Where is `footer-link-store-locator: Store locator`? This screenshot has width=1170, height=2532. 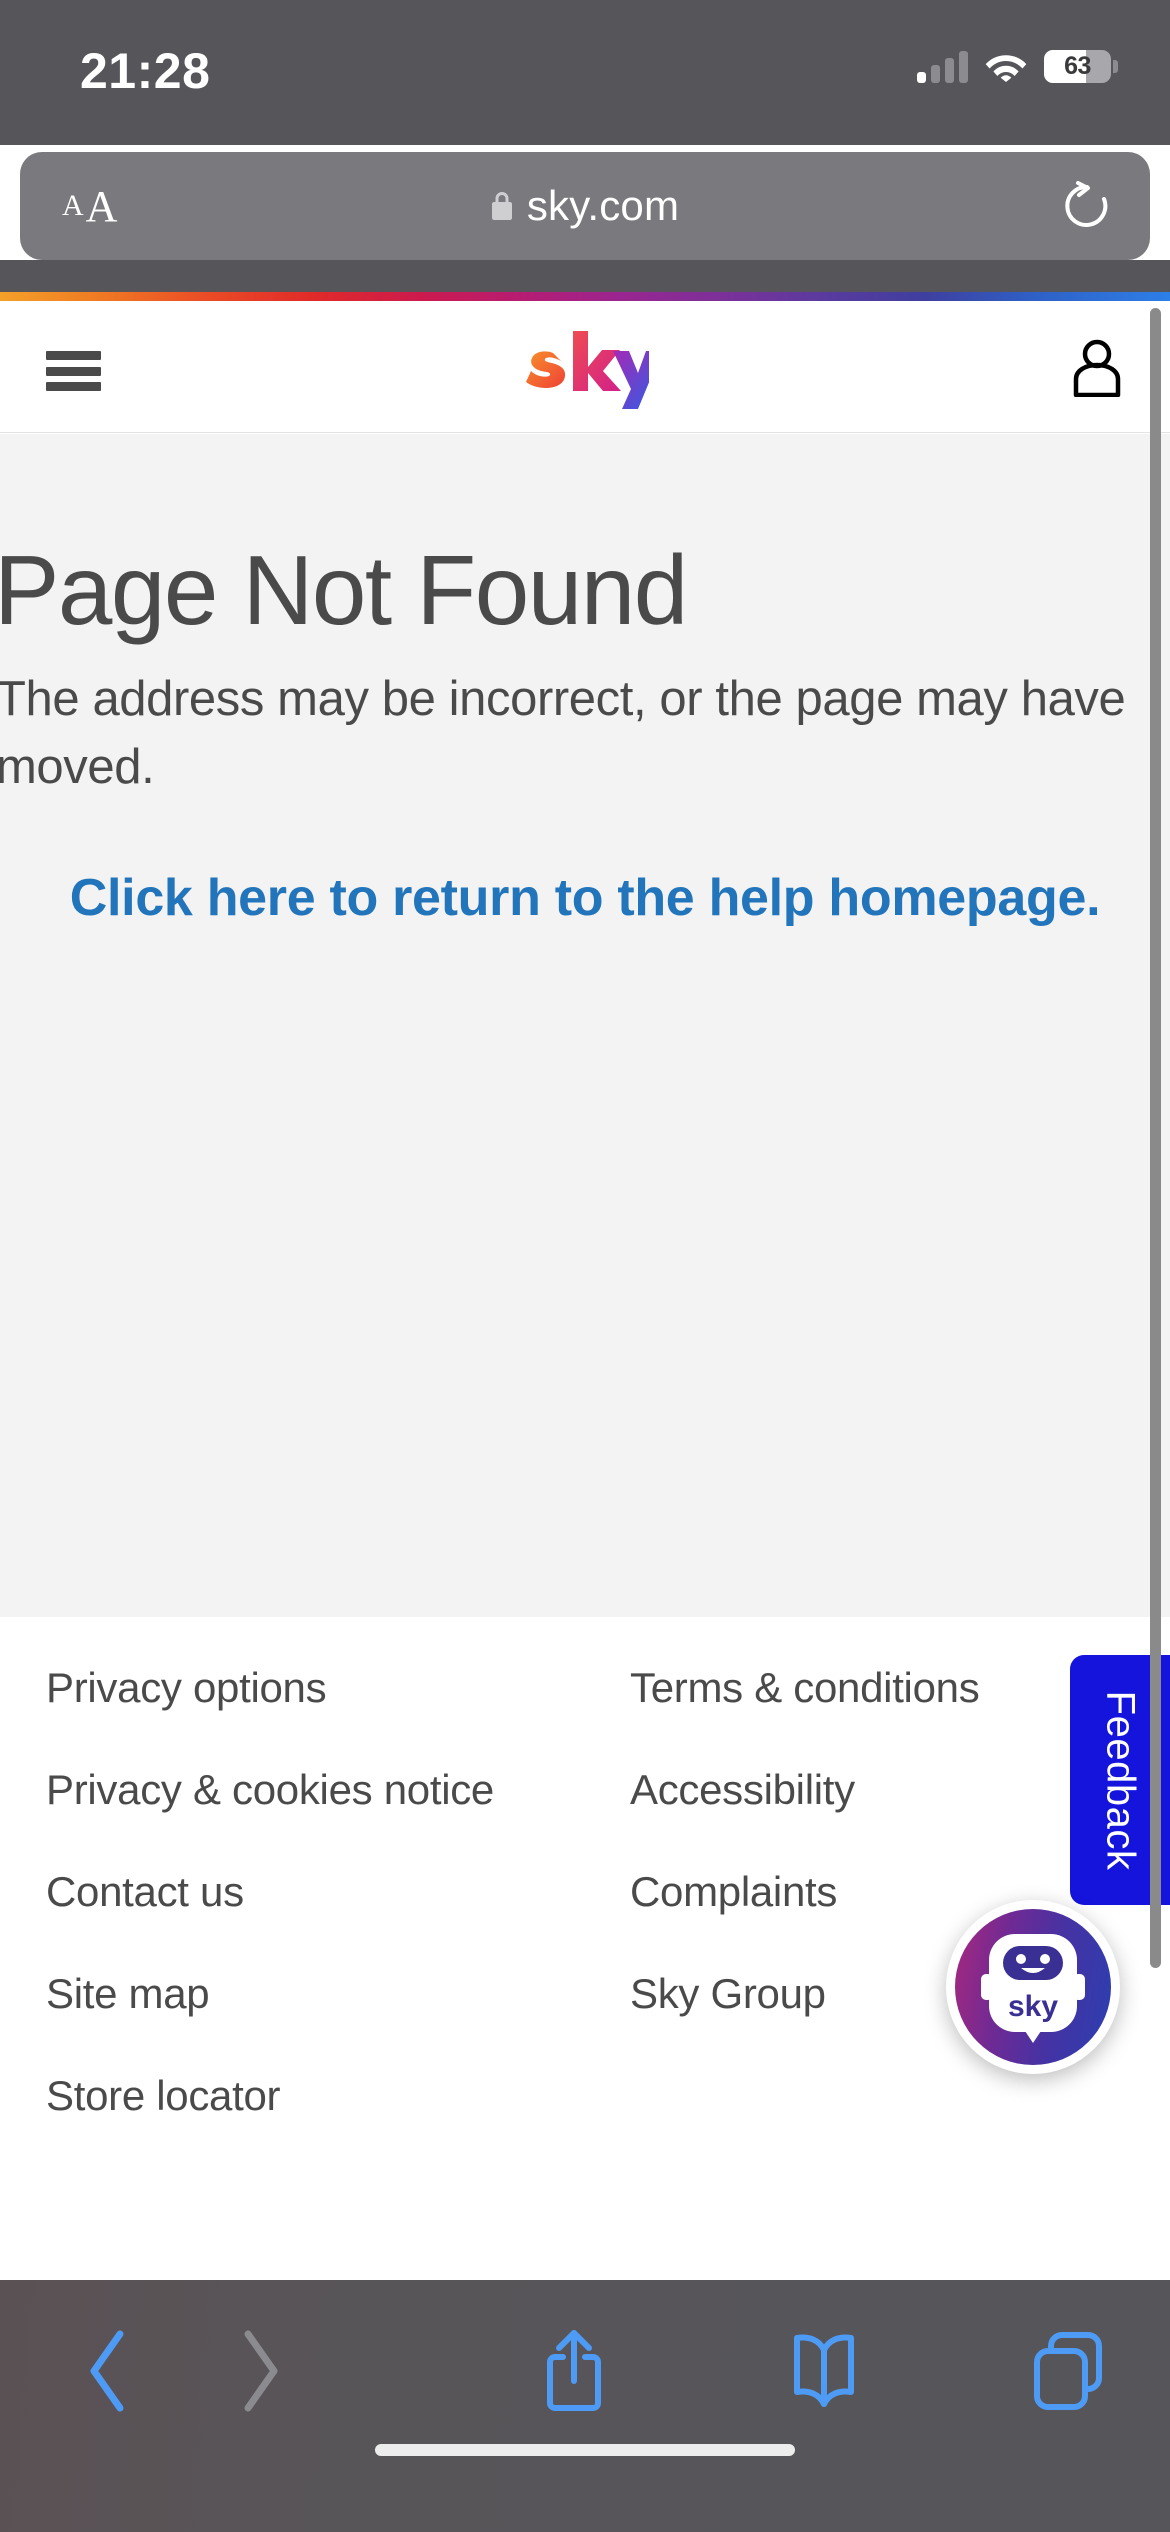
footer-link-store-locator: Store locator is located at coordinates (270, 2096).